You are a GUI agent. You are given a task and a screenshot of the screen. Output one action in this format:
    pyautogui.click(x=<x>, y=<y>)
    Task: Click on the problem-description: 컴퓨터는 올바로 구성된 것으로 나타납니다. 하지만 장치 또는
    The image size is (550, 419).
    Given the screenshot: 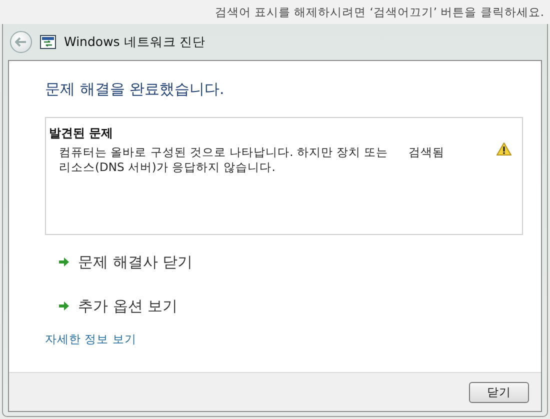 What is the action you would take?
    pyautogui.click(x=223, y=152)
    